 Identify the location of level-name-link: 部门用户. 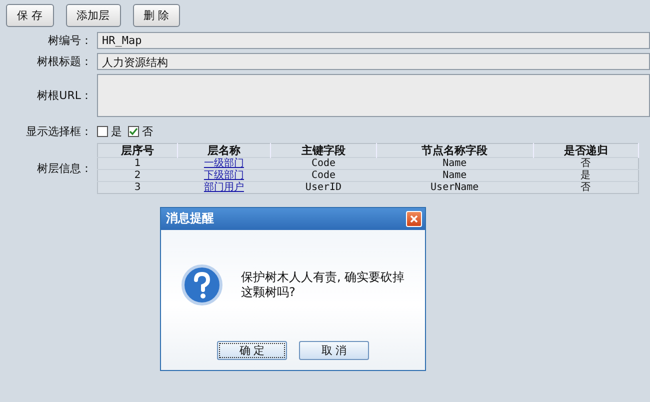
(224, 187).